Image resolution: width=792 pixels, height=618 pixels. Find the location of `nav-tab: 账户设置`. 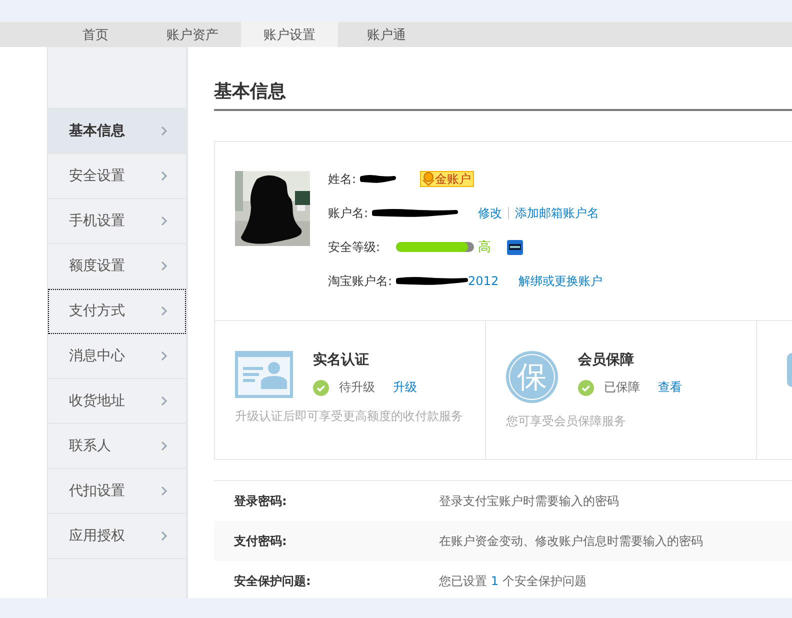

nav-tab: 账户设置 is located at coordinates (289, 34).